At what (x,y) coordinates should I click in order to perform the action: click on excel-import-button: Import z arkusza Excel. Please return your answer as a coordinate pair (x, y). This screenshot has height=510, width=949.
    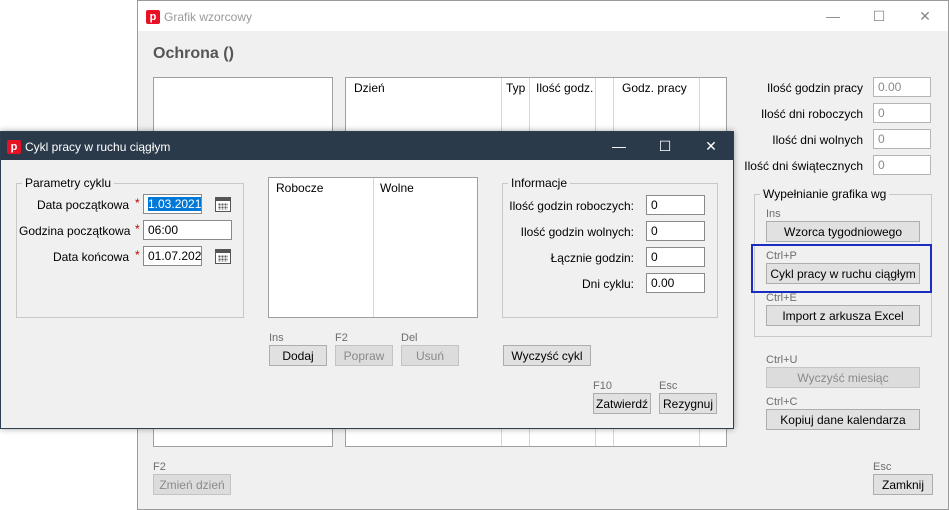
    Looking at the image, I should click on (843, 315).